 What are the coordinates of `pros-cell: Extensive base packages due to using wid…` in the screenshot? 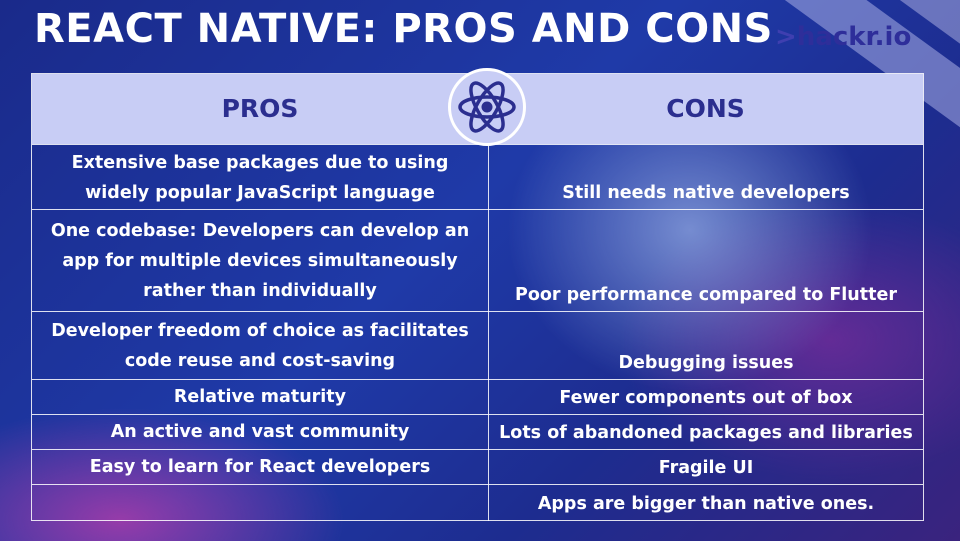 It's located at (260, 177).